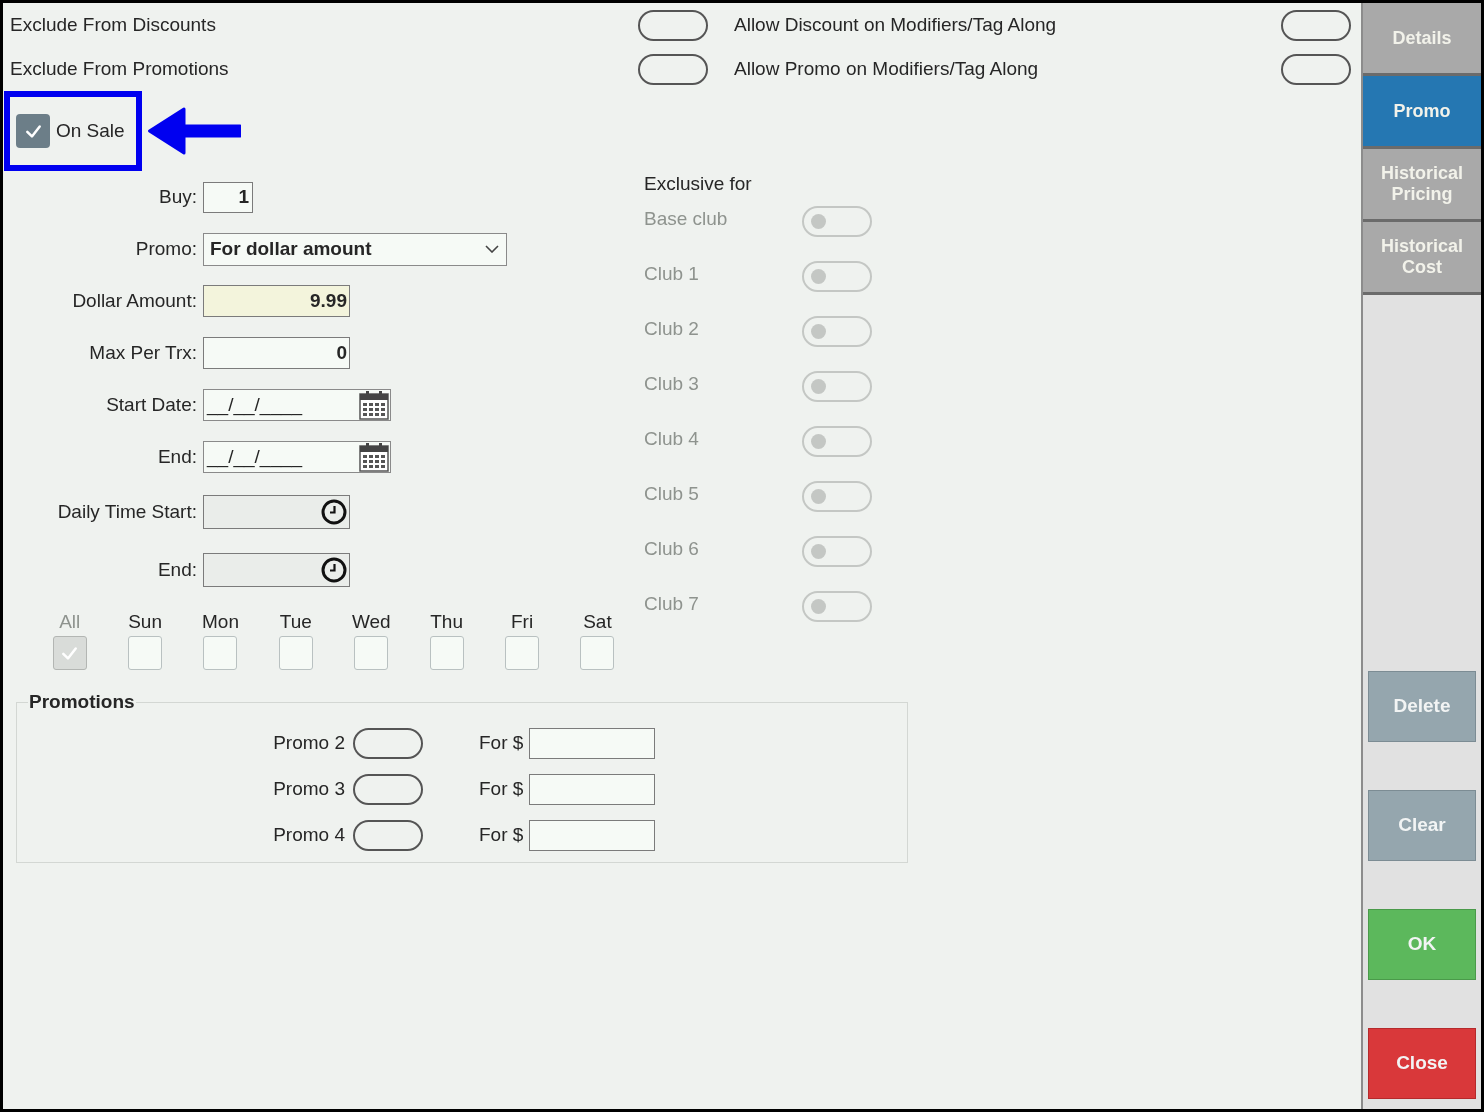  I want to click on day-label: Thu, so click(446, 622).